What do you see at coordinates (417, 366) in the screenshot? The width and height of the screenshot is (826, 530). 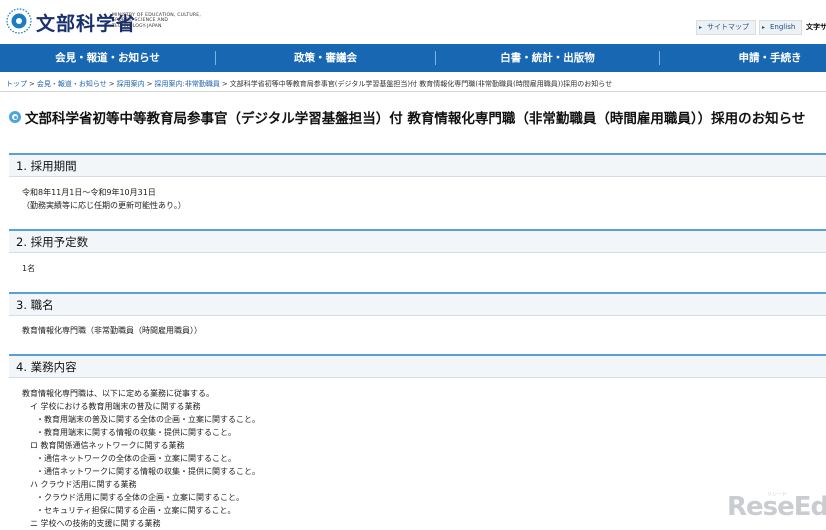 I see `section-heading-duties: 4. 業務内容` at bounding box center [417, 366].